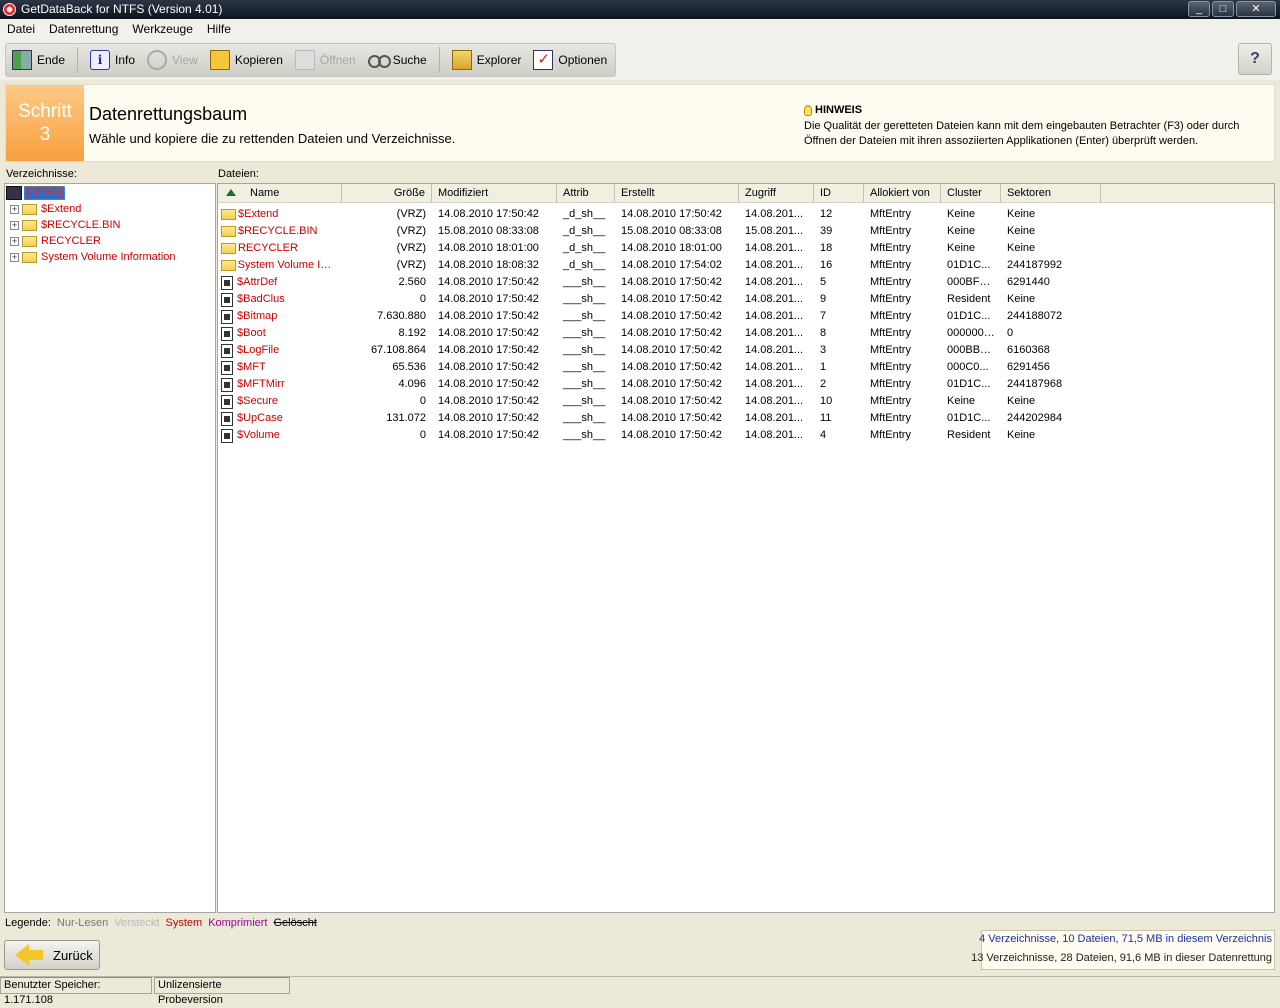 The width and height of the screenshot is (1280, 1008). I want to click on file-name: $Bitmap, so click(257, 316).